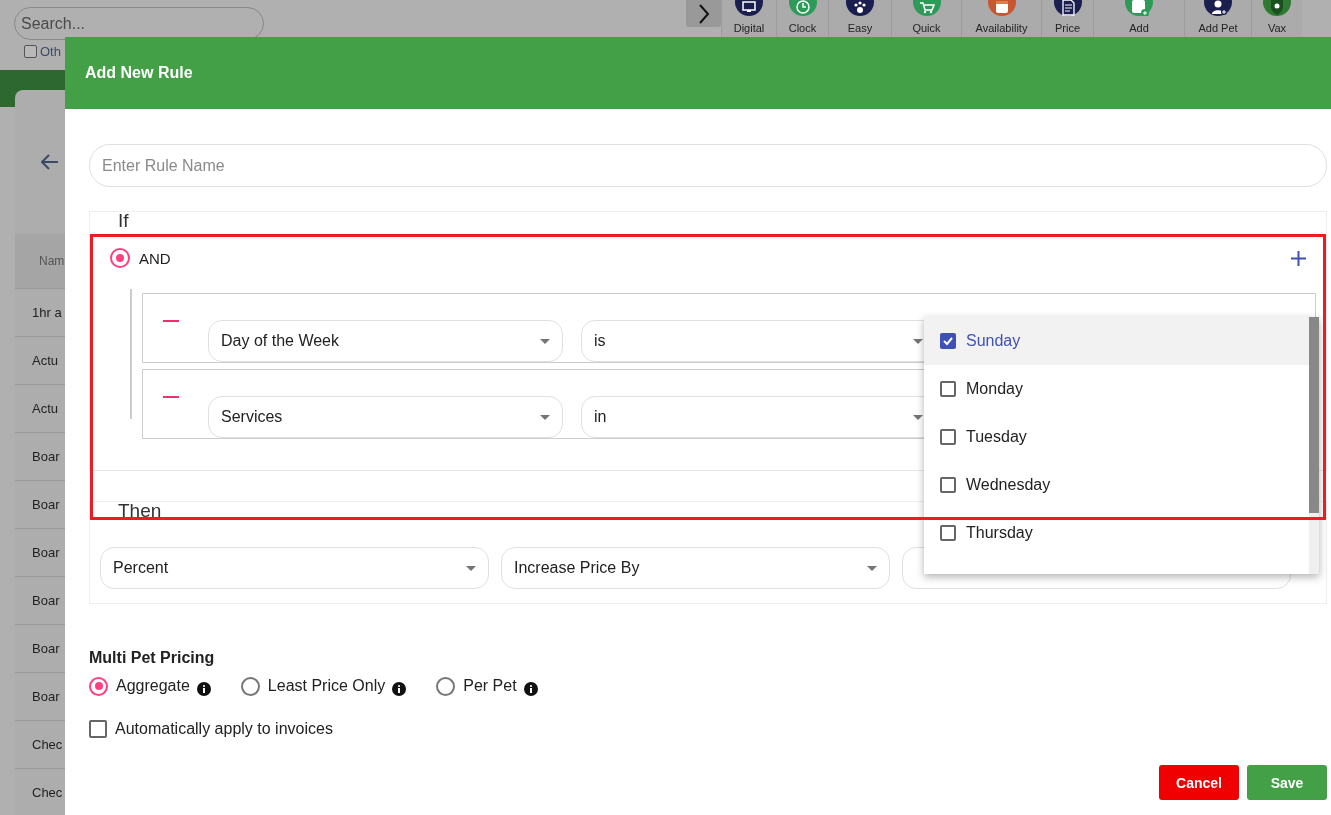 The height and width of the screenshot is (815, 1331). I want to click on chevron-right-icon, so click(703, 13).